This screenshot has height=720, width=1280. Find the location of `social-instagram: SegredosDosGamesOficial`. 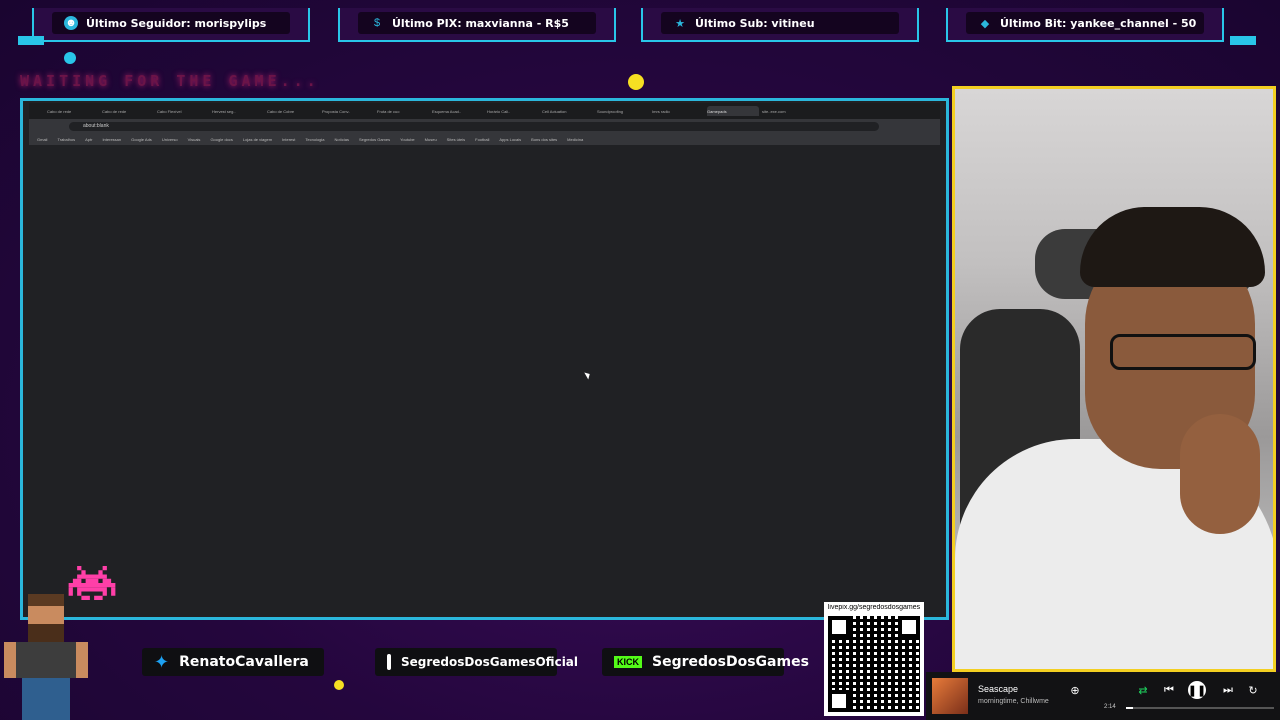

social-instagram: SegredosDosGamesOficial is located at coordinates (476, 662).